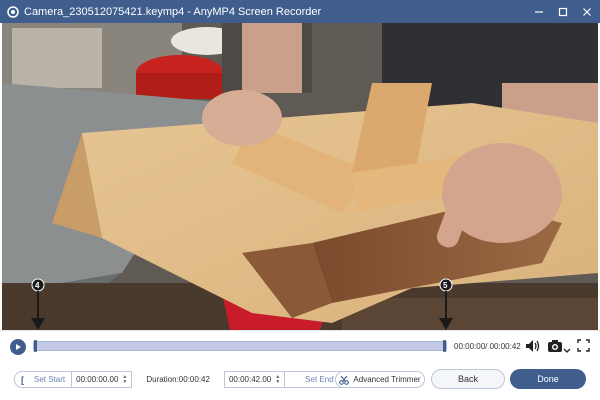  Describe the element at coordinates (539, 11) in the screenshot. I see `minimize-icon` at that location.